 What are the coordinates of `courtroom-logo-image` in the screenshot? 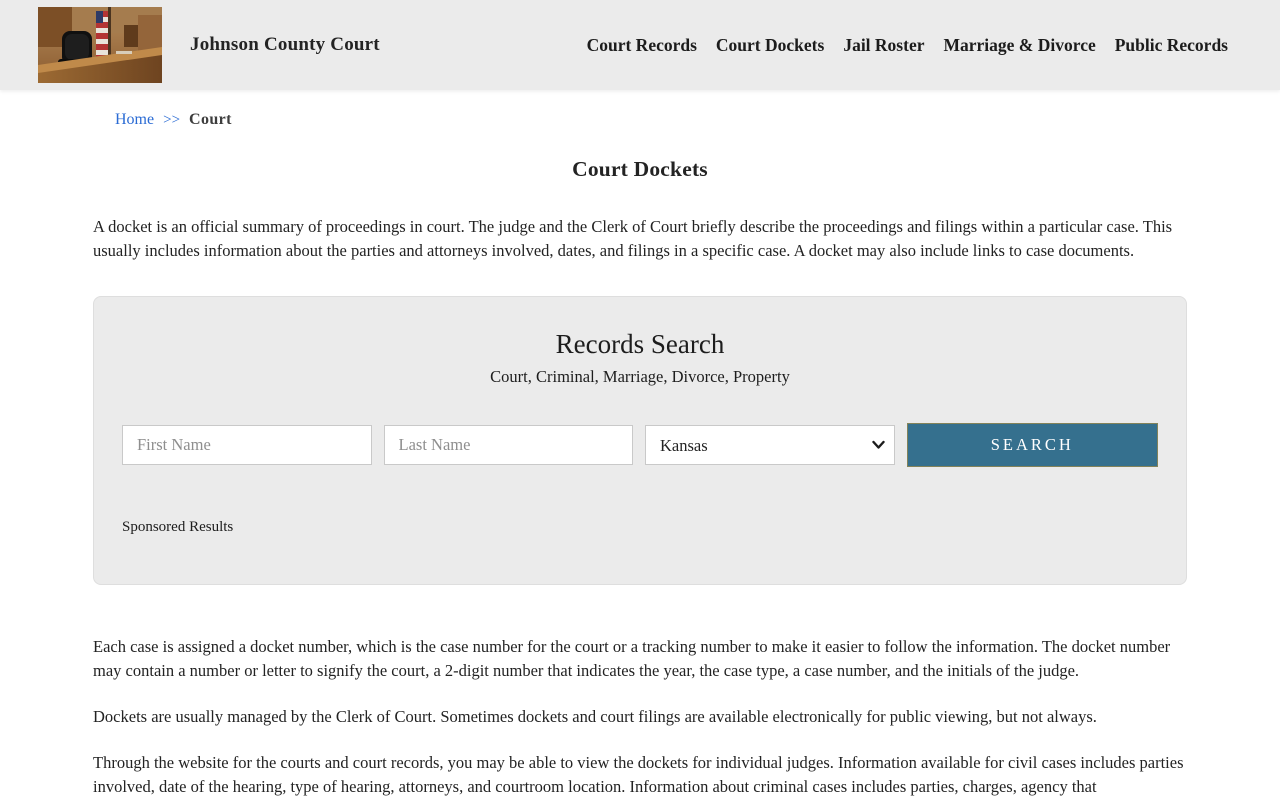 It's located at (100, 45).